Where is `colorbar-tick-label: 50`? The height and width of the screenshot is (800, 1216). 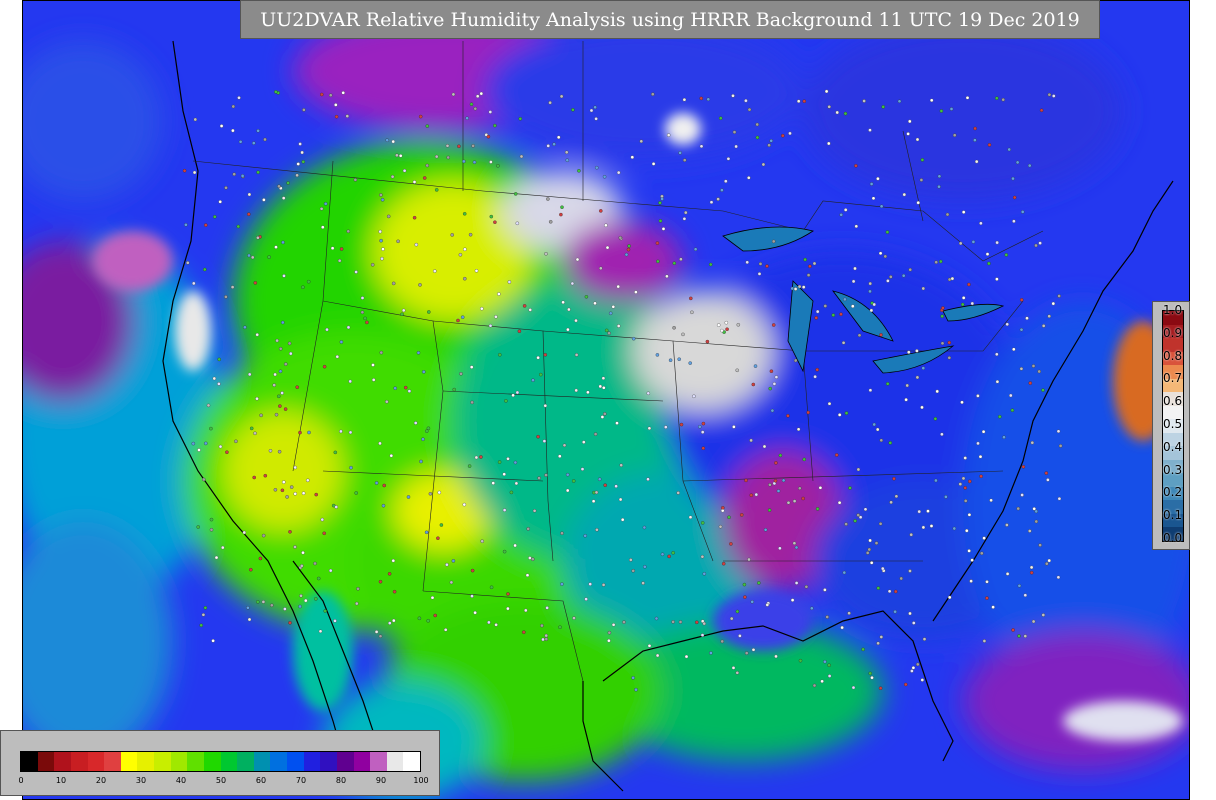 colorbar-tick-label: 50 is located at coordinates (221, 780).